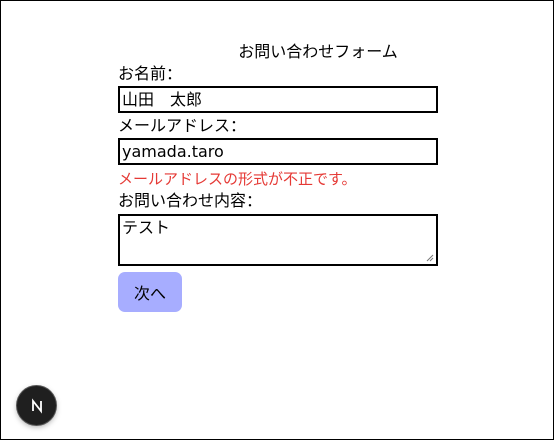 Image resolution: width=554 pixels, height=440 pixels. Describe the element at coordinates (150, 292) in the screenshot. I see `next-button: 次へ` at that location.